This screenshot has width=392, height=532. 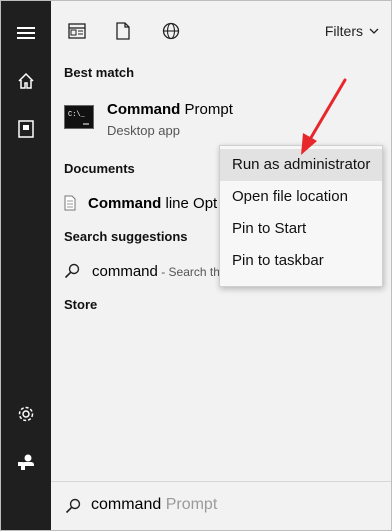 What do you see at coordinates (154, 505) in the screenshot?
I see `search-input: command Prompt` at bounding box center [154, 505].